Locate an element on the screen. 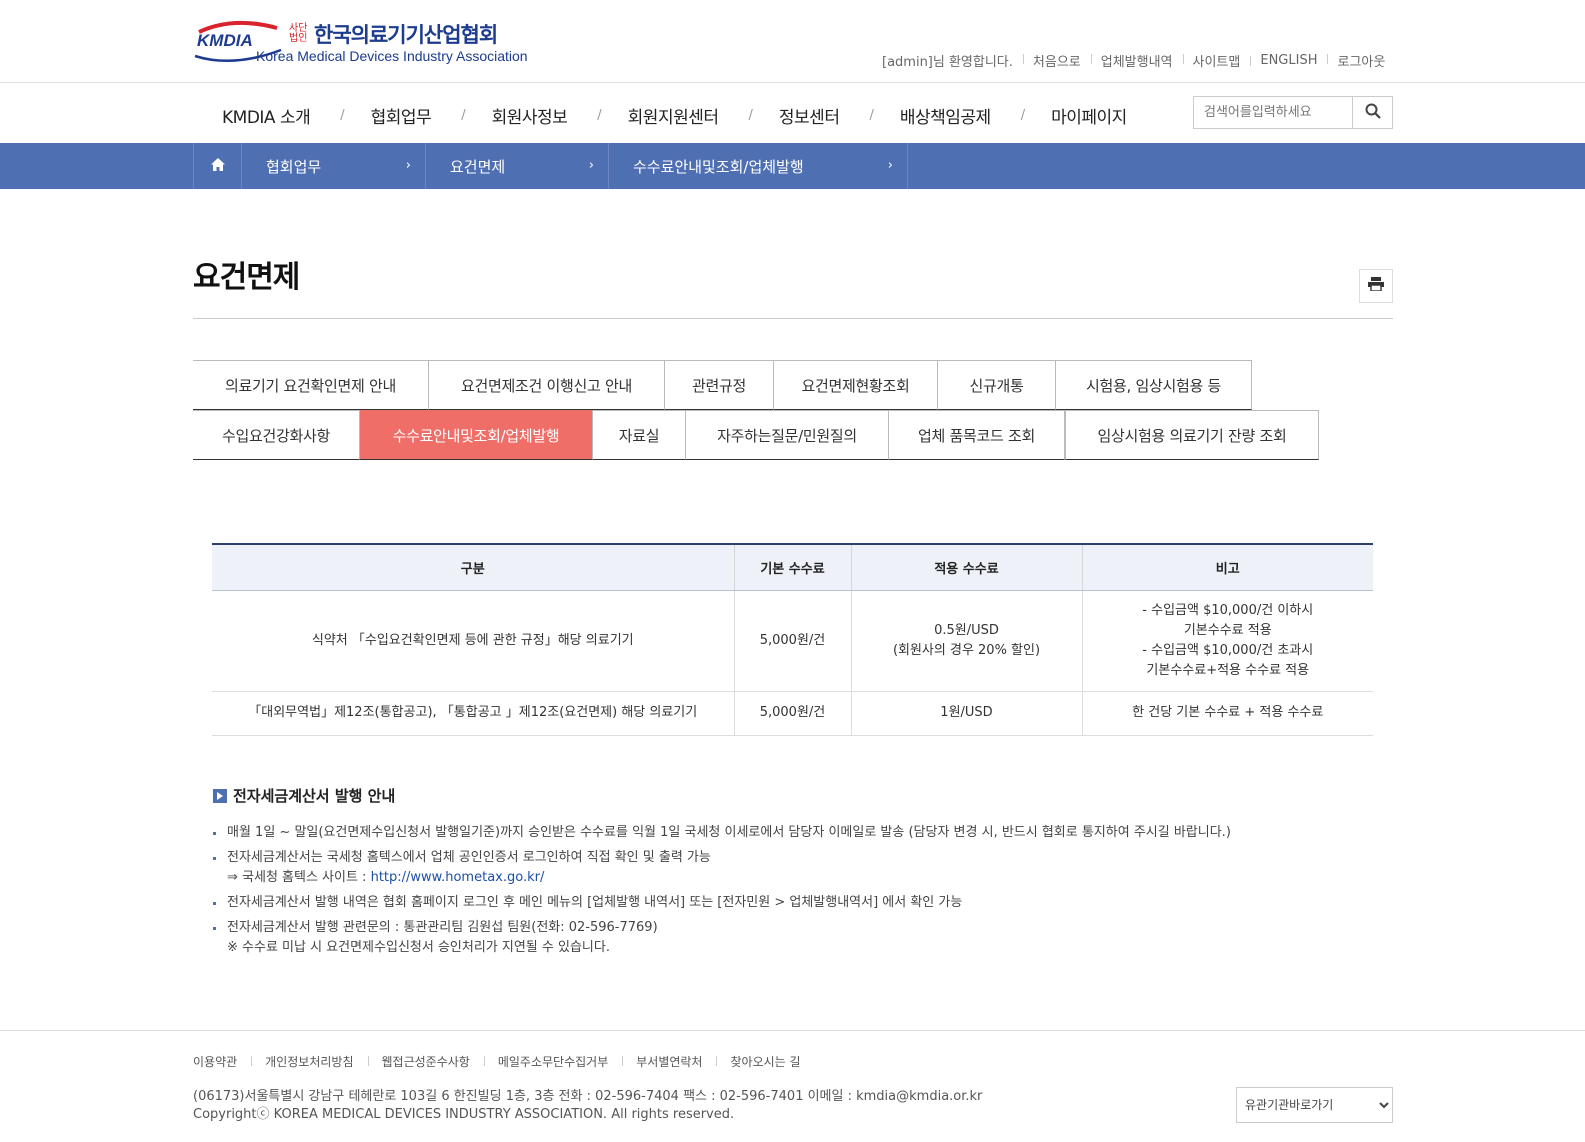 This screenshot has width=1585, height=1142. logo-mark-text: KMDIA is located at coordinates (225, 40).